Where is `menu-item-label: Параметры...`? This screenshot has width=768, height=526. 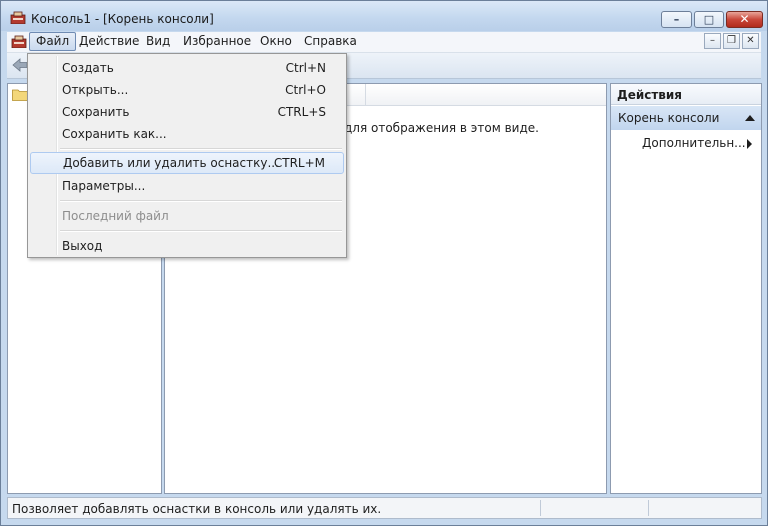 menu-item-label: Параметры... is located at coordinates (104, 186).